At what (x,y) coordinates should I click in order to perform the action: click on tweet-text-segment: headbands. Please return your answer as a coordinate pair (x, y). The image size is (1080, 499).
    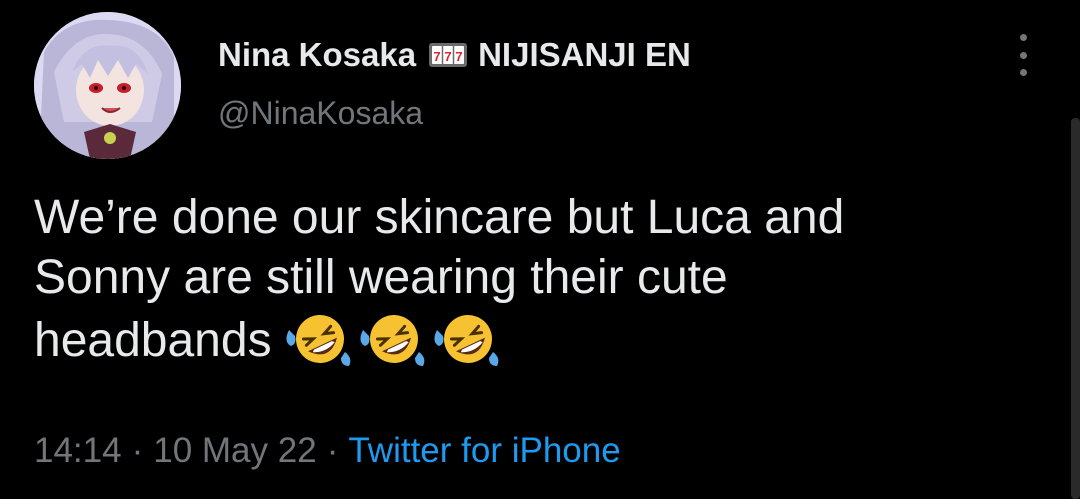
    Looking at the image, I should click on (153, 340).